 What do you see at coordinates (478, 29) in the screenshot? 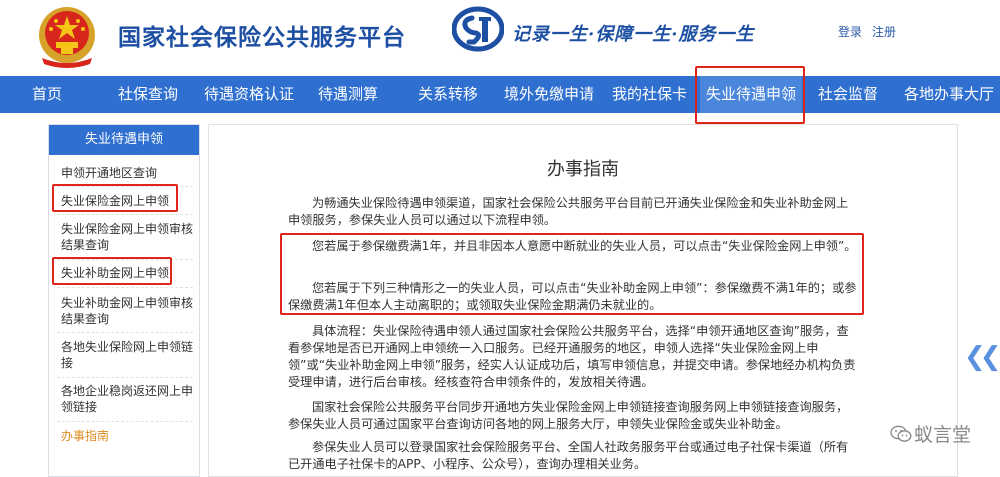
I see `social-insurance-logo-icon` at bounding box center [478, 29].